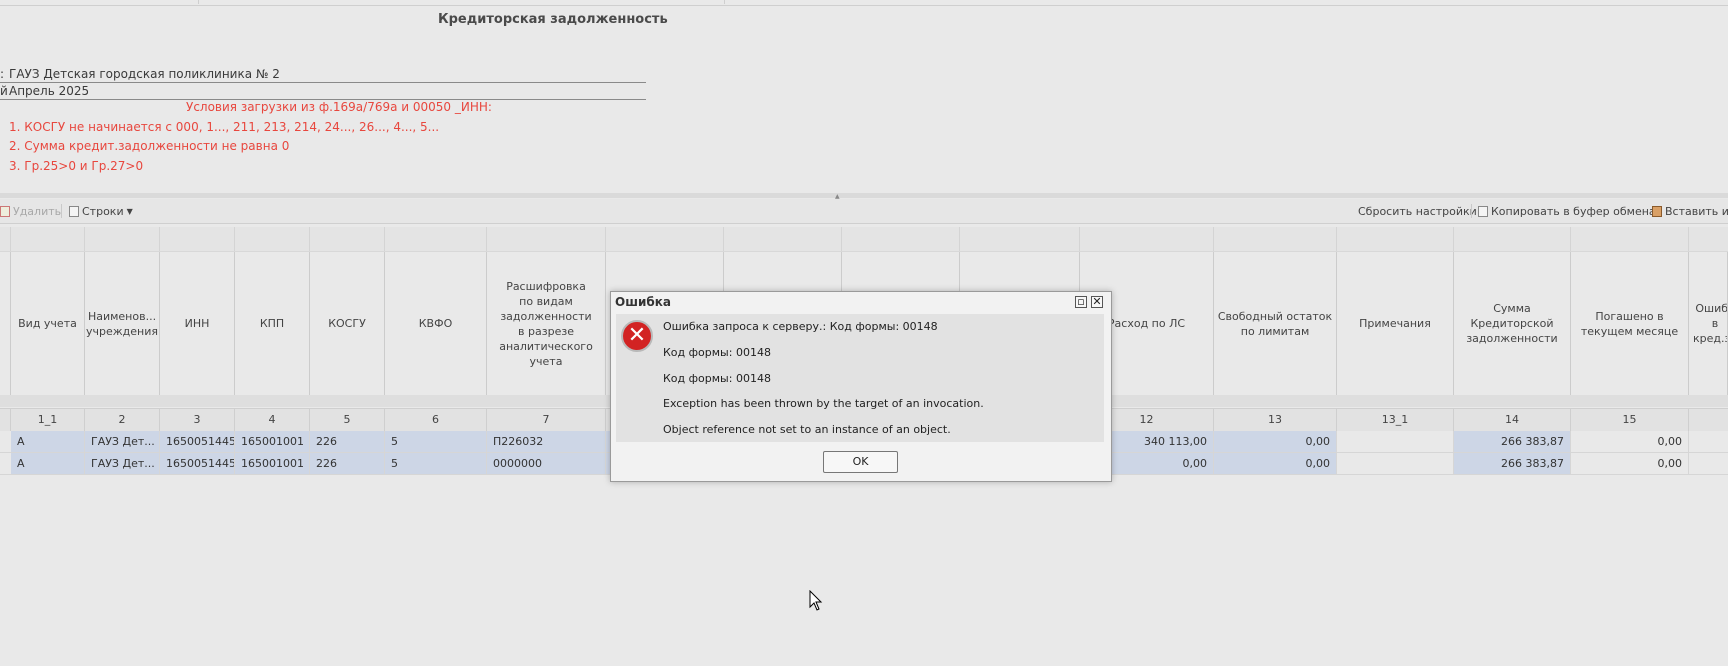 The image size is (1728, 666). Describe the element at coordinates (144, 74) in the screenshot. I see `organization-value: ГАУЗ Детская городская поликлиника № 2` at that location.